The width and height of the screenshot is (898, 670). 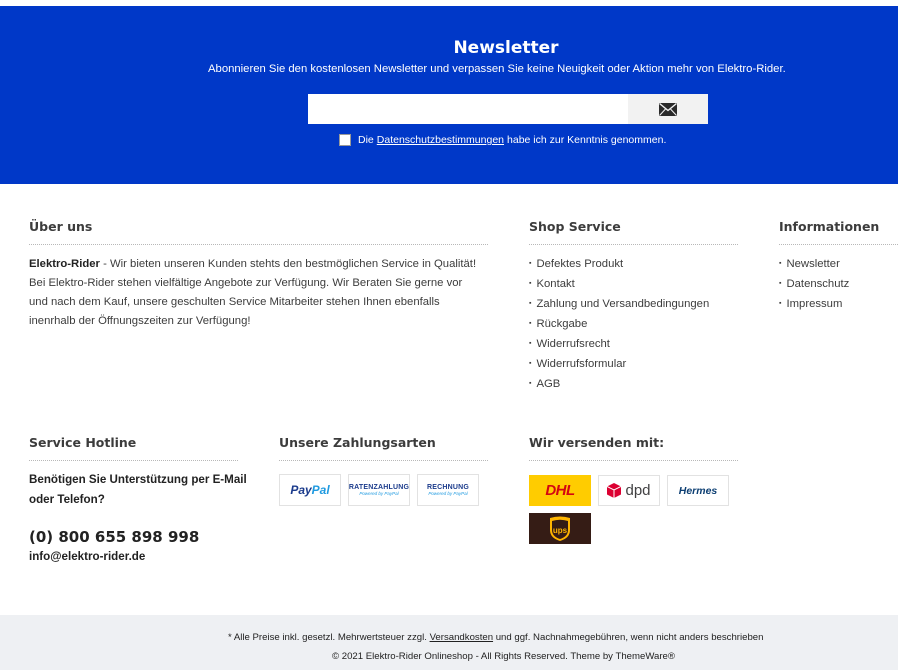 I want to click on ups-logo: ups, so click(x=560, y=528).